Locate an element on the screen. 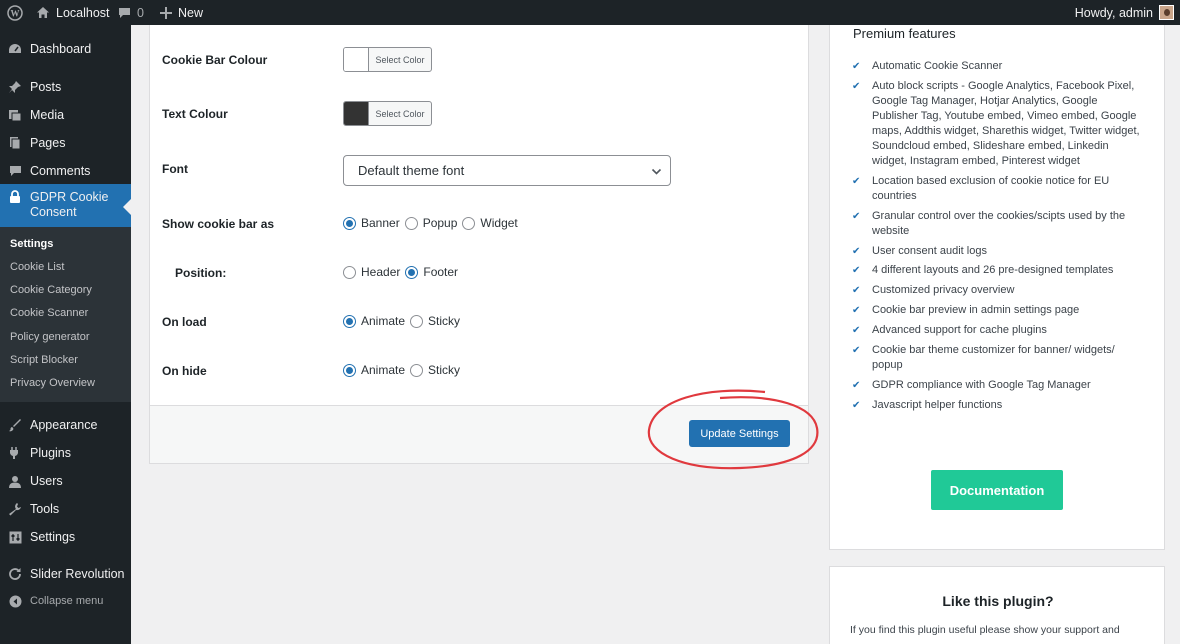 The height and width of the screenshot is (644, 1180). text-colour-picker: Select Color is located at coordinates (387, 113).